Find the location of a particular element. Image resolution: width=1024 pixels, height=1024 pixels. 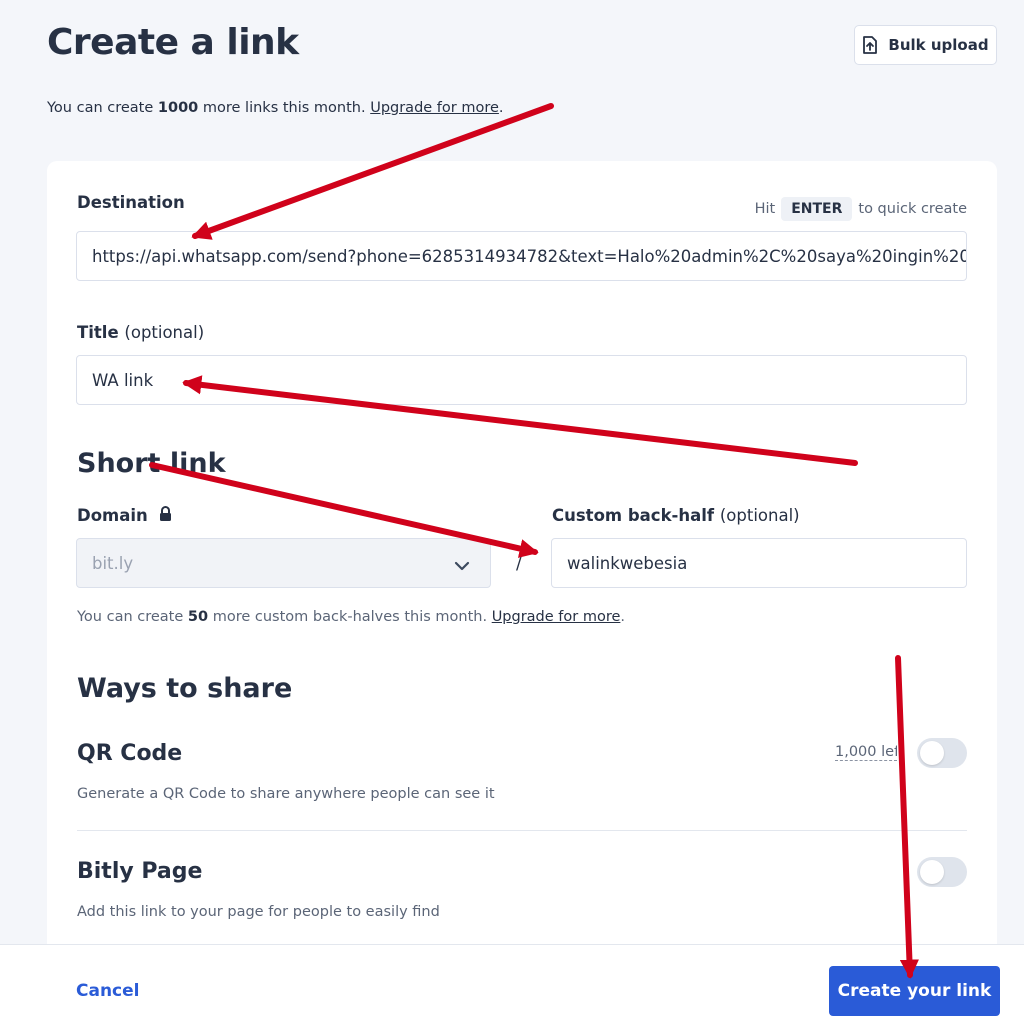

short-link-heading: Short link is located at coordinates (151, 463).